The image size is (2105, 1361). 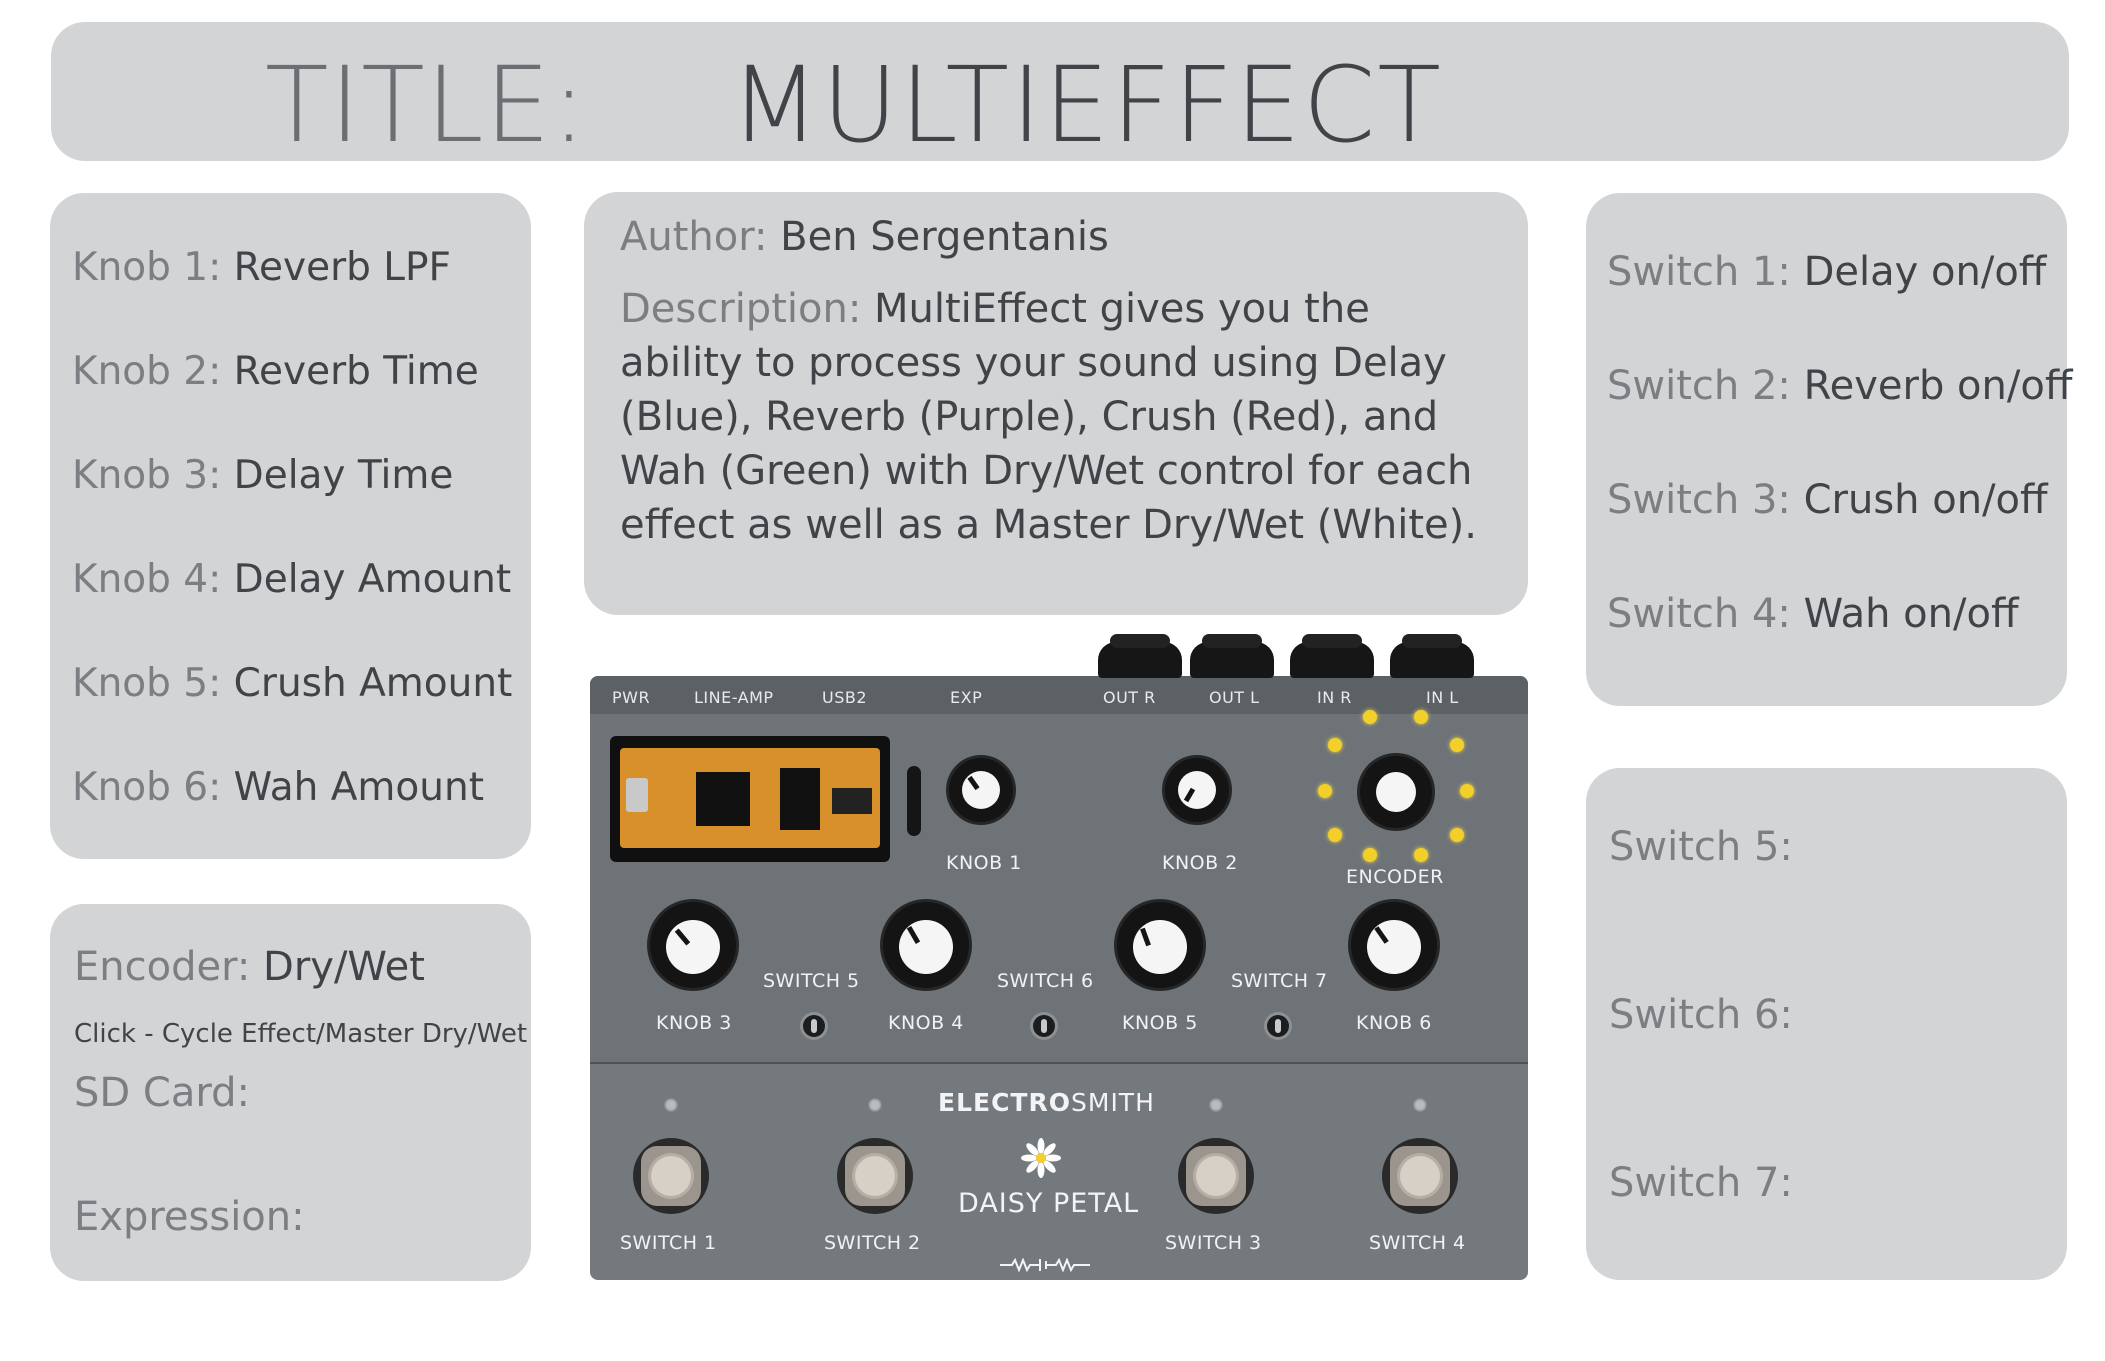 What do you see at coordinates (1045, 1265) in the screenshot?
I see `circuit-symbol-icon` at bounding box center [1045, 1265].